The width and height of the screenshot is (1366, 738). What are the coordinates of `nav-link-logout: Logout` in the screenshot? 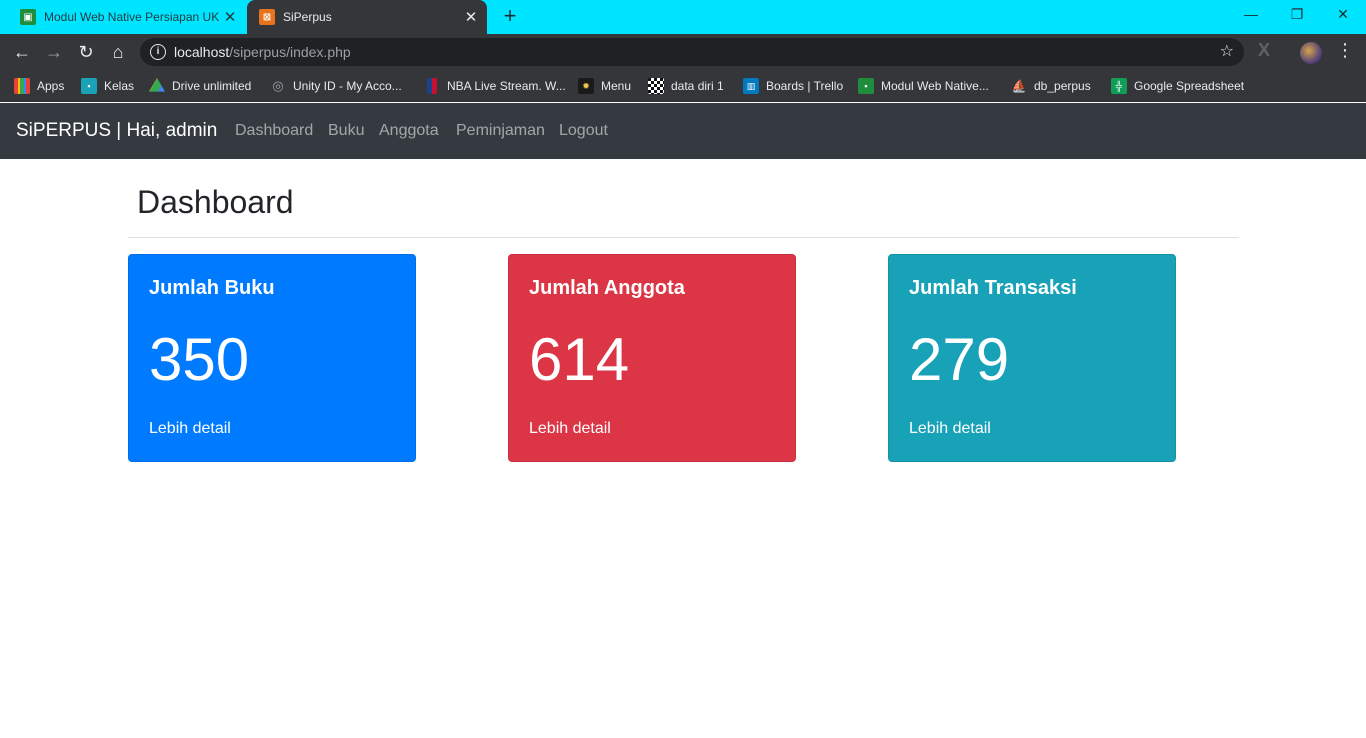 It's located at (583, 131).